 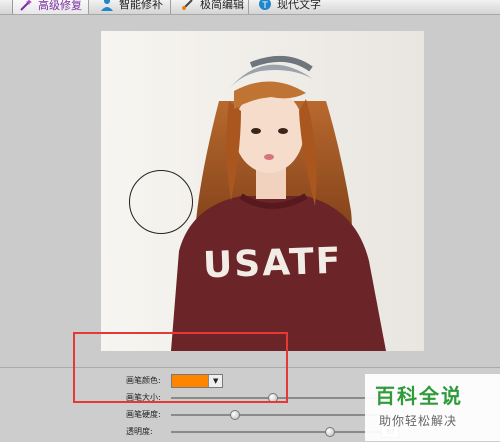 What do you see at coordinates (60, 6) in the screenshot?
I see `tool-label: 高级修复` at bounding box center [60, 6].